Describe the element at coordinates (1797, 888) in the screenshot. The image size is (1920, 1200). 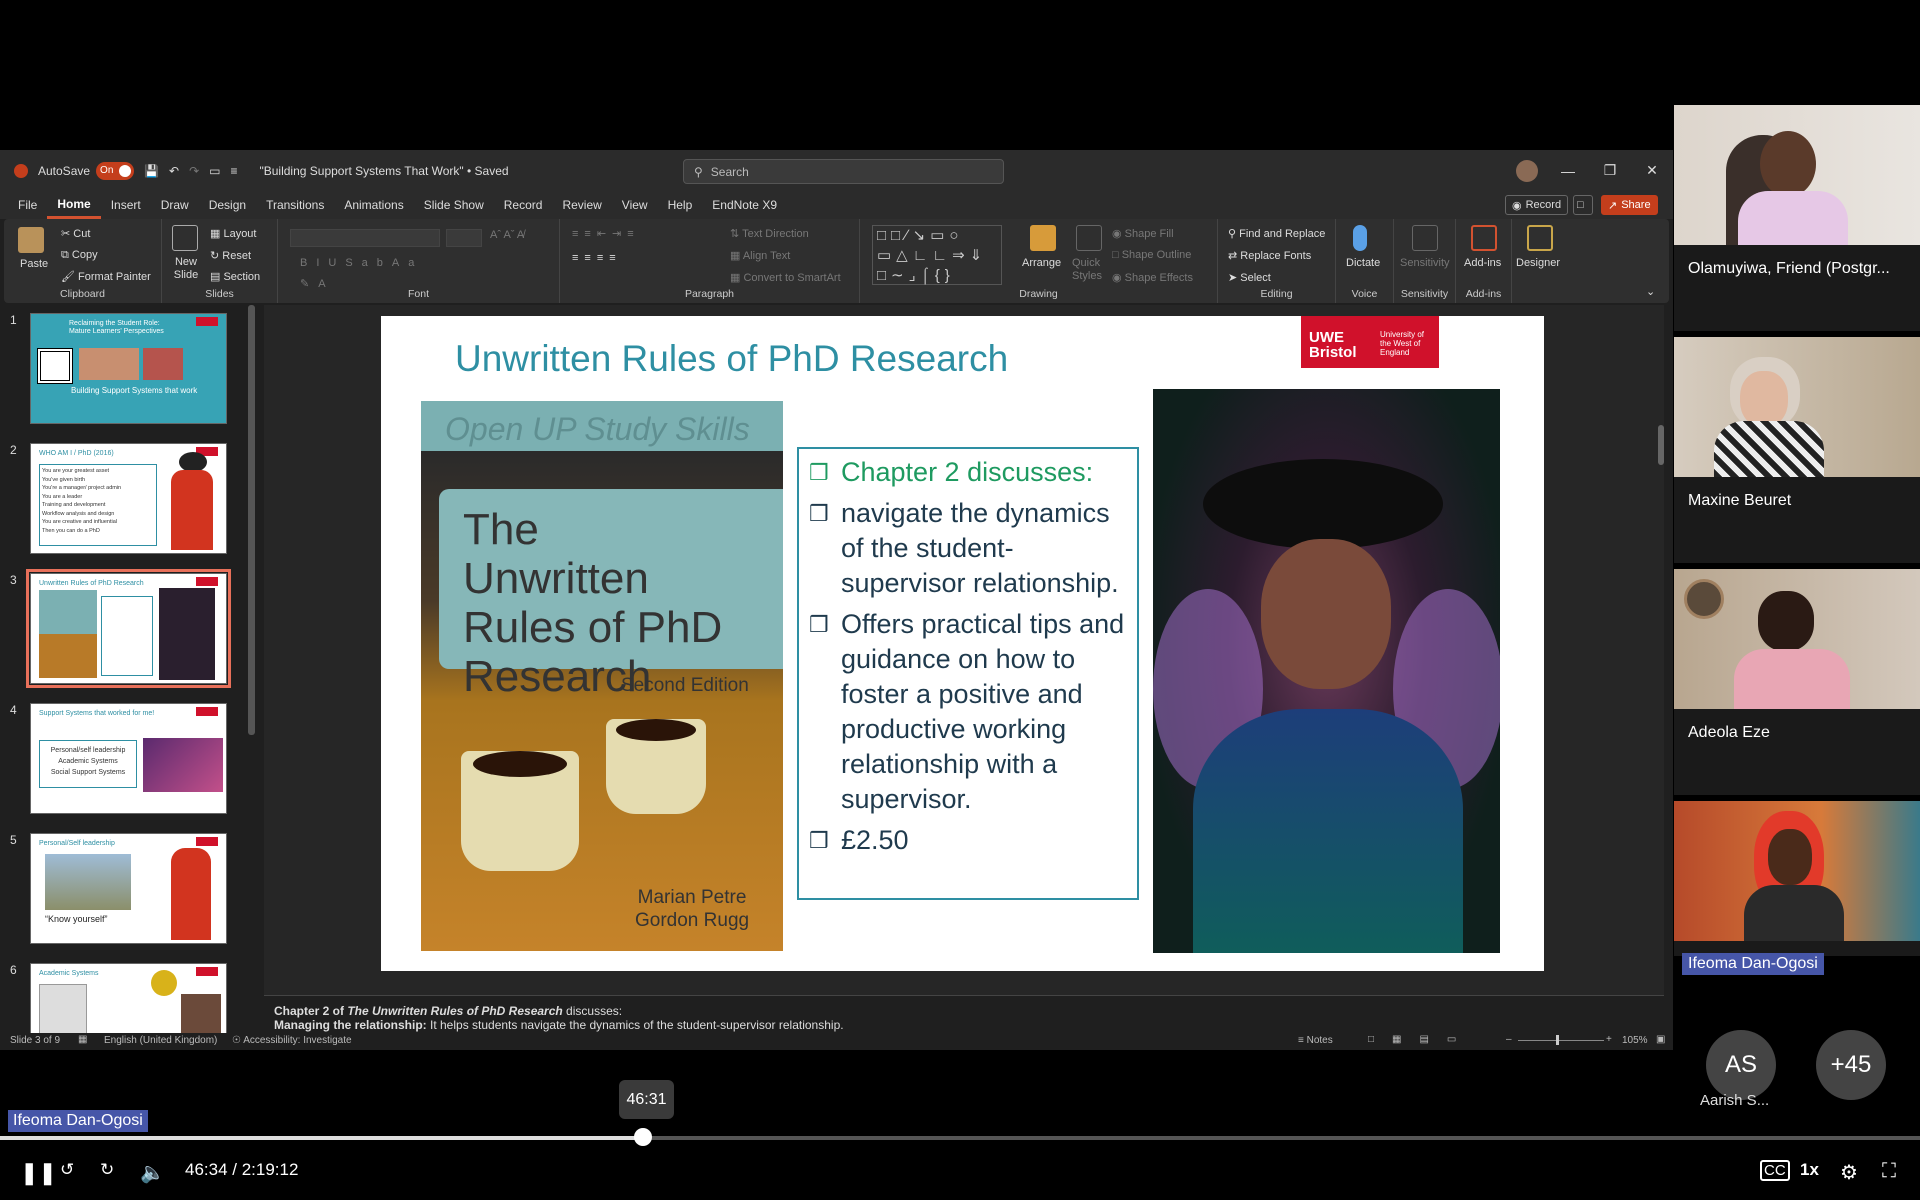
I see `participant-tile-active-speaker: Ifeoma Dan-Ogosi` at that location.